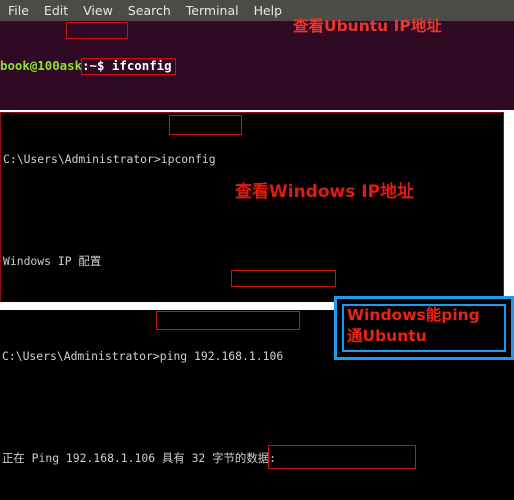 This screenshot has height=500, width=514. I want to click on ubuntu-prompt-symbol: :~$, so click(93, 65).